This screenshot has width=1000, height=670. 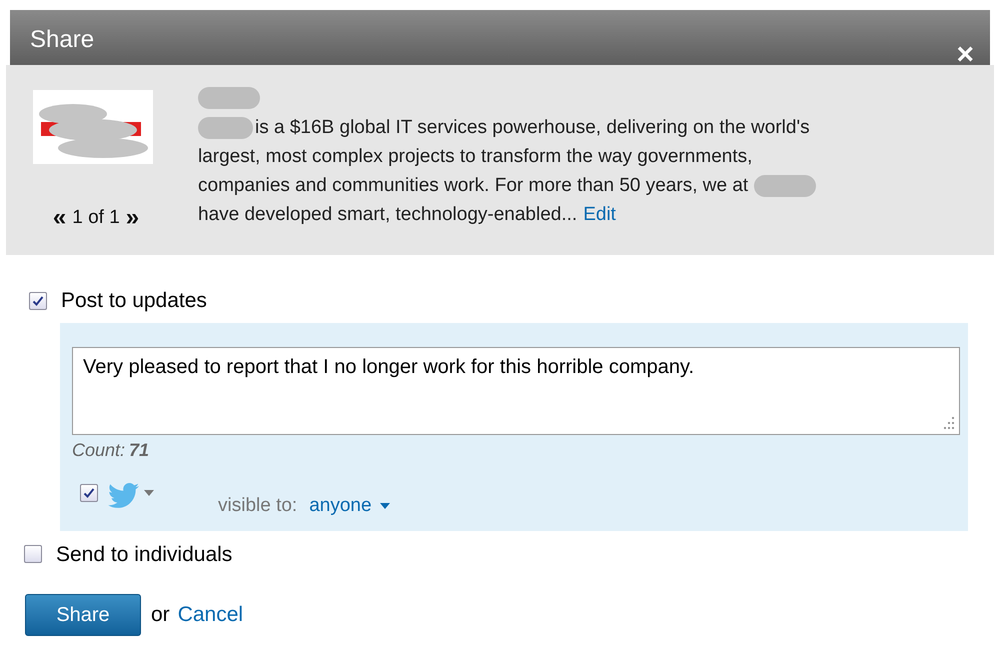 What do you see at coordinates (99, 450) in the screenshot?
I see `count-label: Count:` at bounding box center [99, 450].